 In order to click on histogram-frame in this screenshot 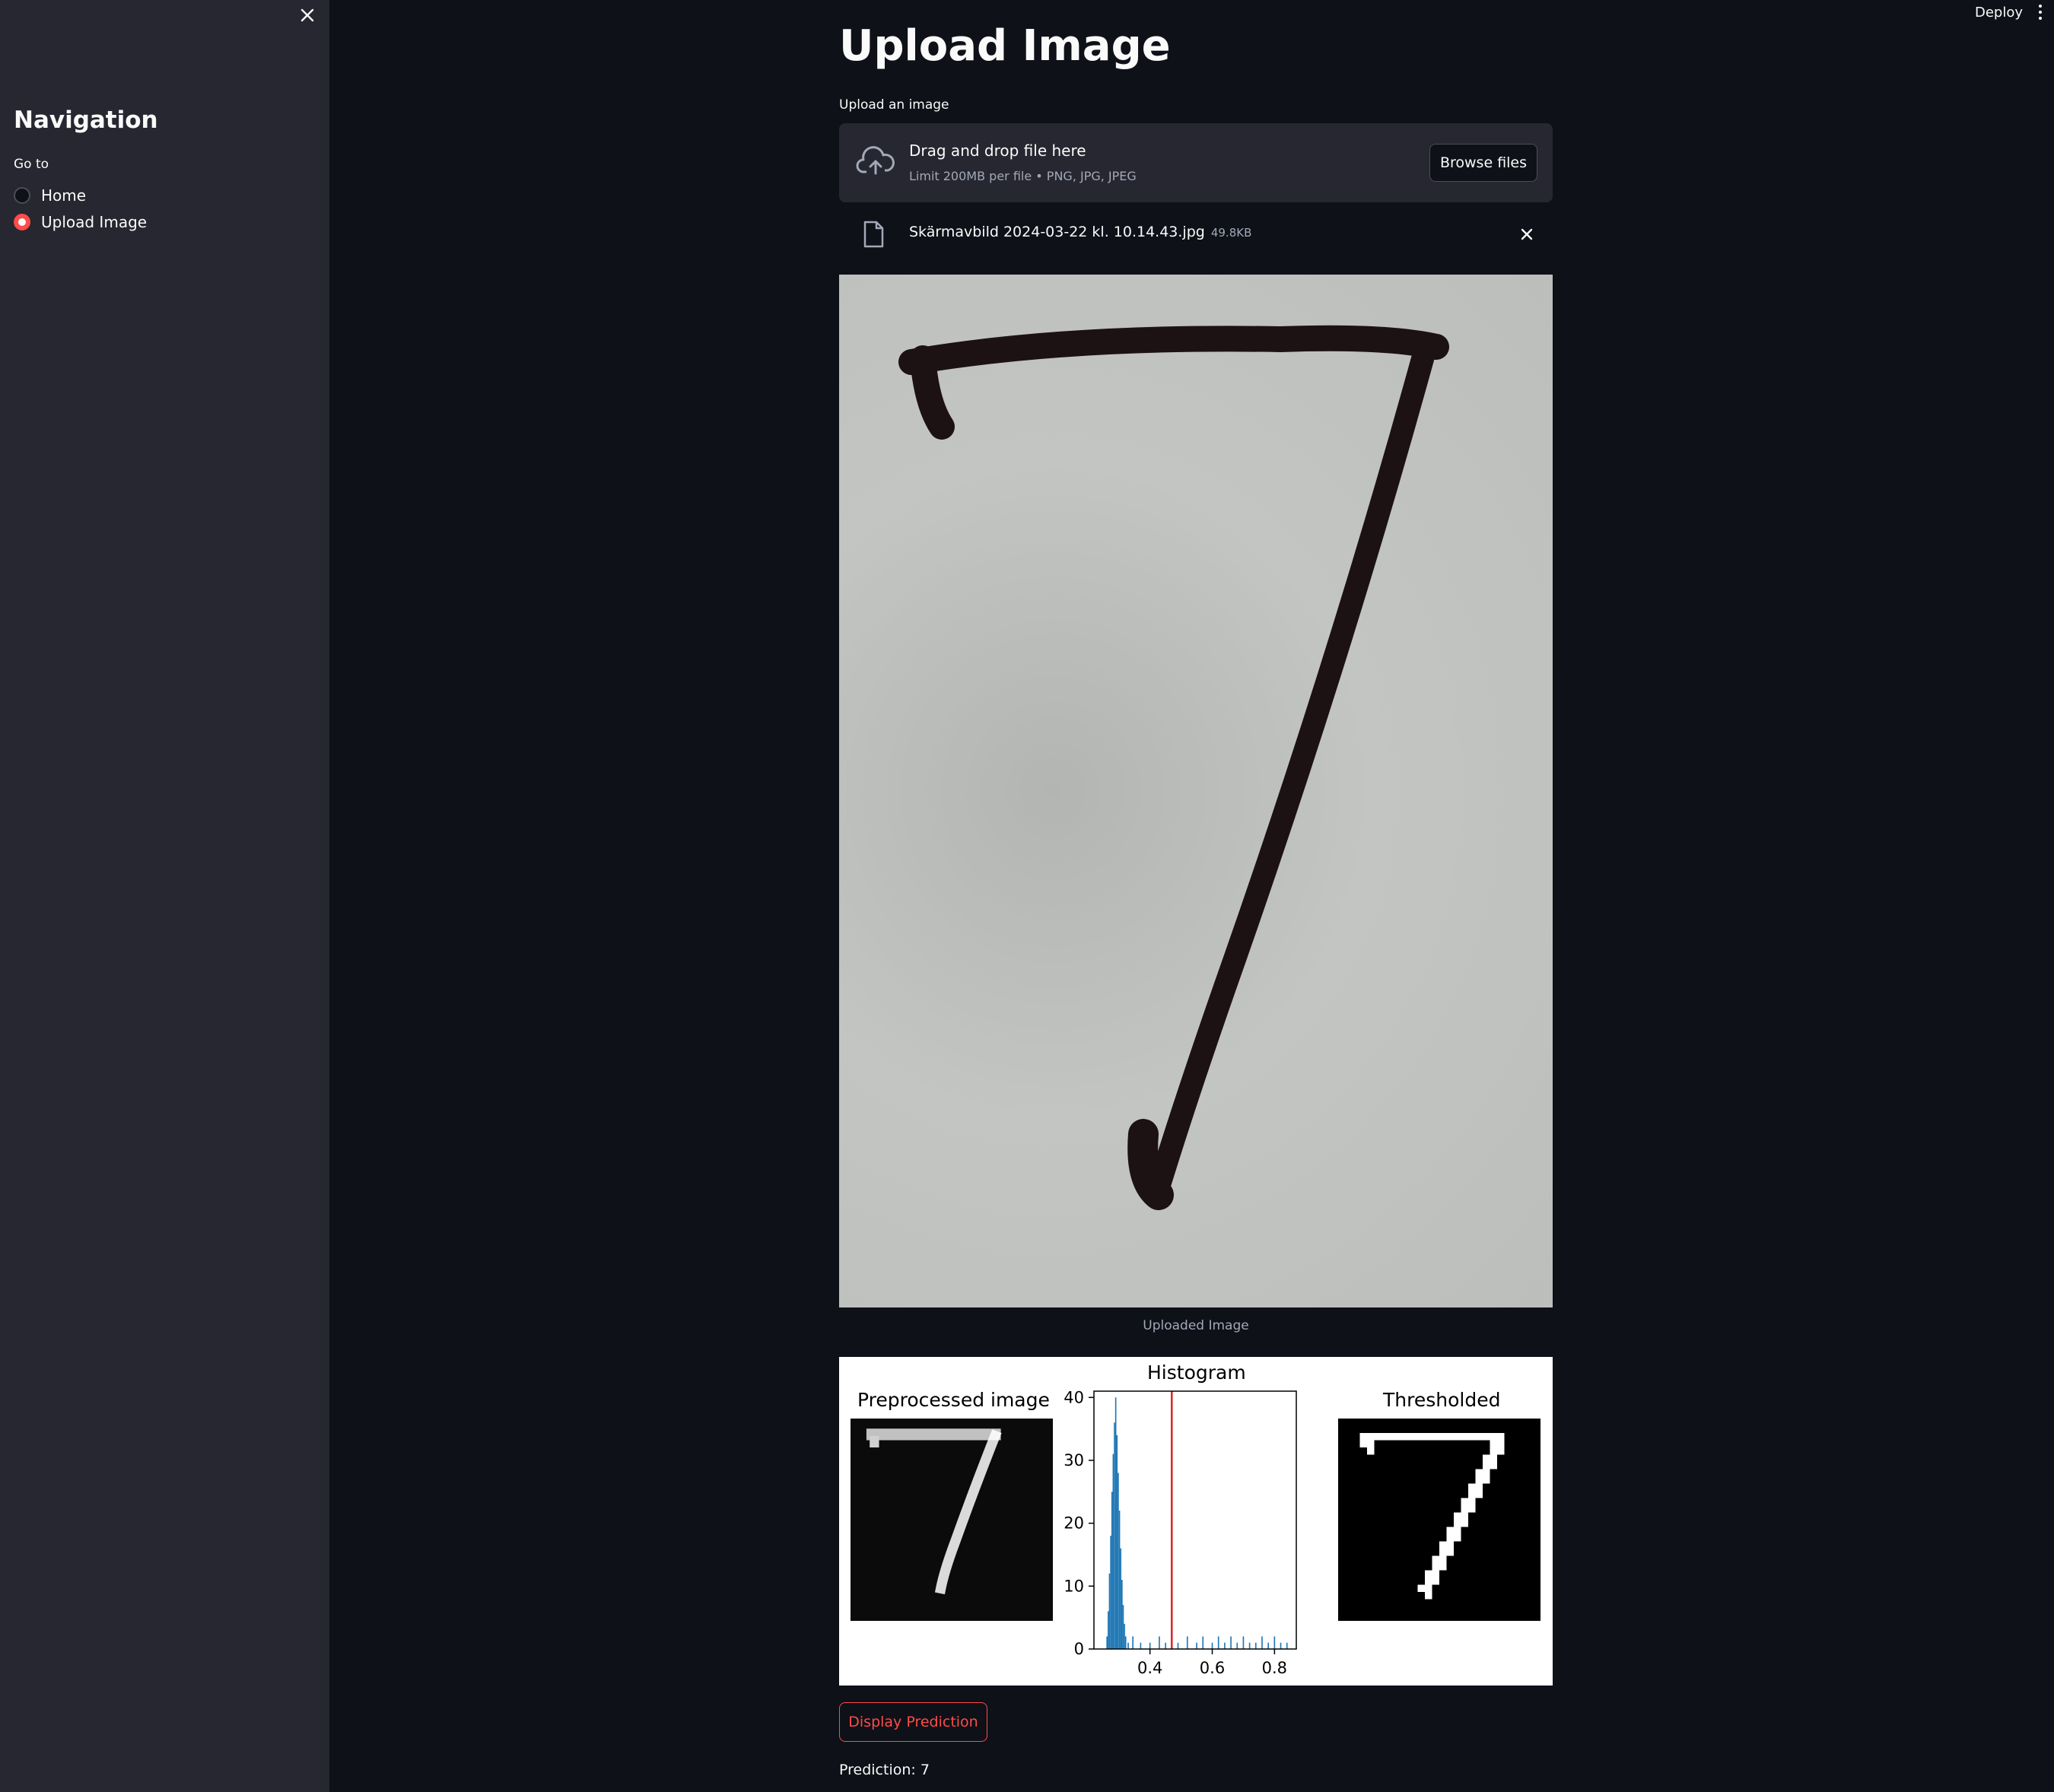, I will do `click(1195, 1520)`.